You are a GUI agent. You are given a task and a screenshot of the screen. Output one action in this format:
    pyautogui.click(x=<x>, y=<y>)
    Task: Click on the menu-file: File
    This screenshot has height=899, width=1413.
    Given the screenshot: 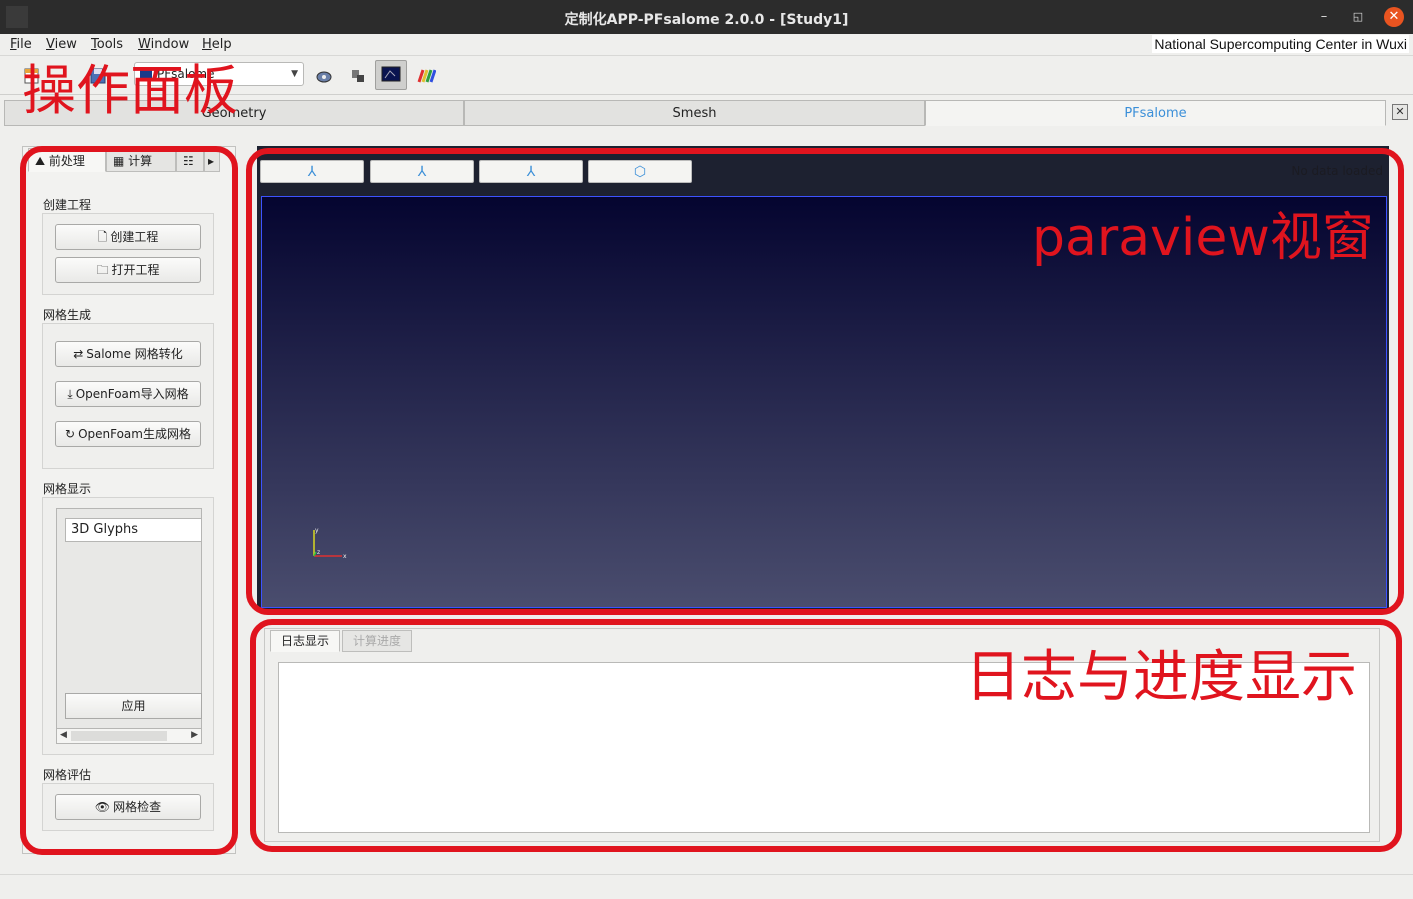 What is the action you would take?
    pyautogui.click(x=21, y=44)
    